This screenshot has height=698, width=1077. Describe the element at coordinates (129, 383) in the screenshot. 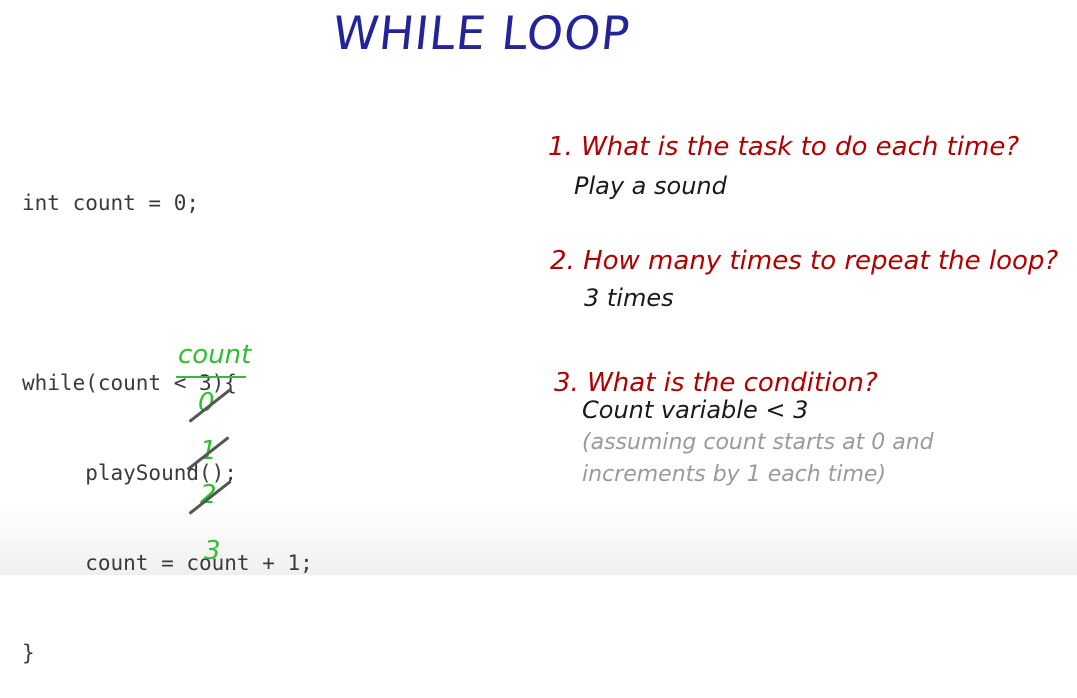

I see `code-line: while(count < 3){` at that location.